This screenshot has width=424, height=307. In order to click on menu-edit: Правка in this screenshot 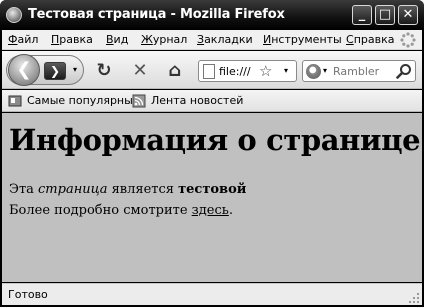, I will do `click(72, 39)`.